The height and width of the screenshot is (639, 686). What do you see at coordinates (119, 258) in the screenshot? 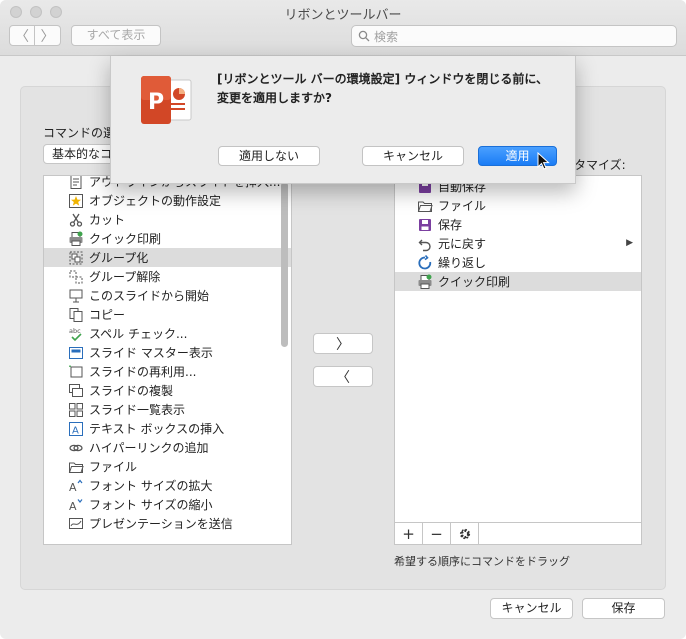
I see `command-list-item-label: グループ化` at bounding box center [119, 258].